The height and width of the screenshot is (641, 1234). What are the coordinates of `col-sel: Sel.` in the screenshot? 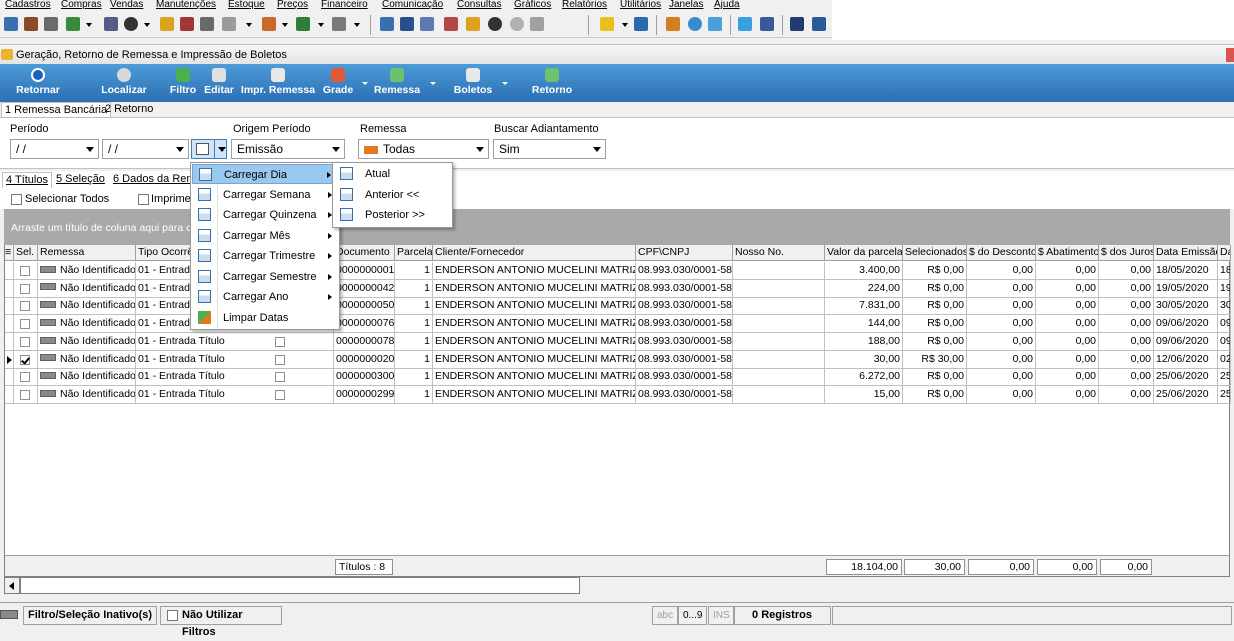 It's located at (26, 253).